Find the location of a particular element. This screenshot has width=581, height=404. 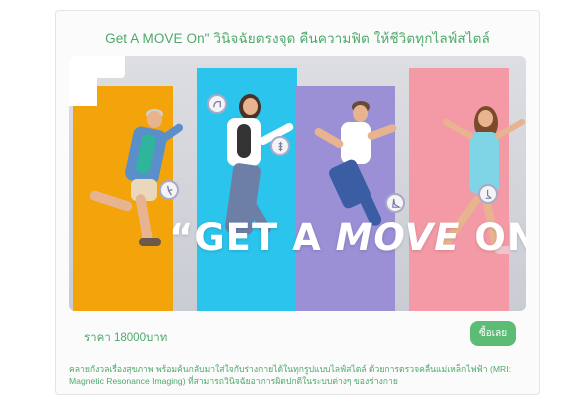

price-label: ราคา 18000บาท is located at coordinates (126, 338).